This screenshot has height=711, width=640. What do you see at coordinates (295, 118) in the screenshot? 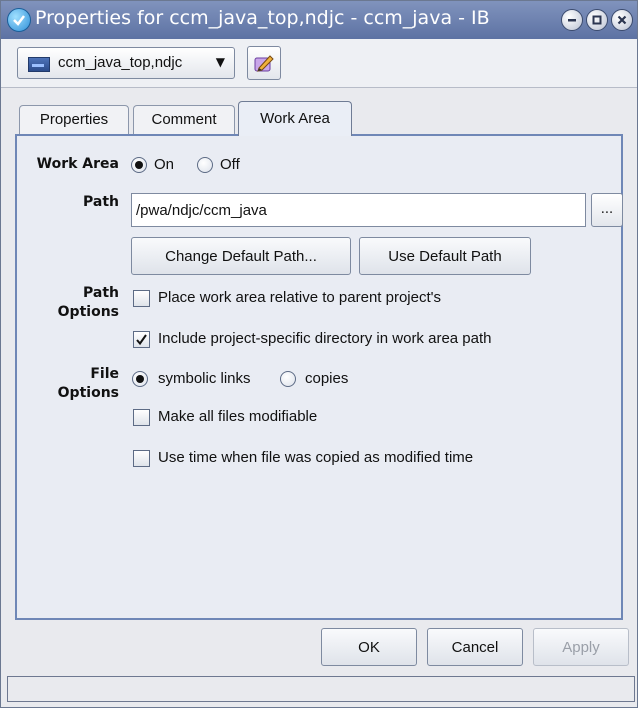
I see `tab-work-area: Work Area` at bounding box center [295, 118].